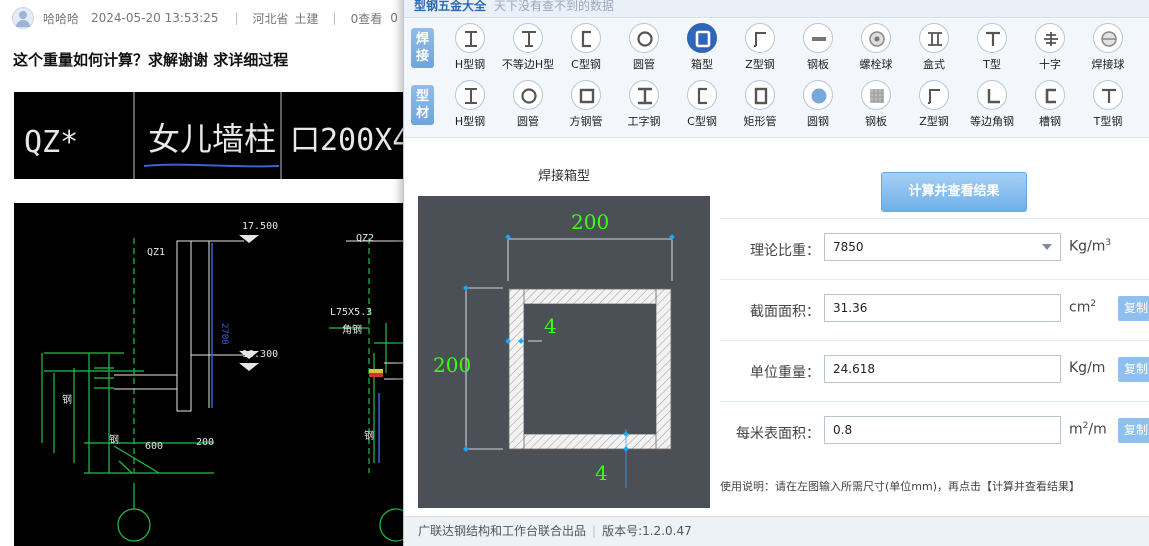 The height and width of the screenshot is (546, 1149). Describe the element at coordinates (876, 95) in the screenshot. I see `checker-plate-icon` at that location.